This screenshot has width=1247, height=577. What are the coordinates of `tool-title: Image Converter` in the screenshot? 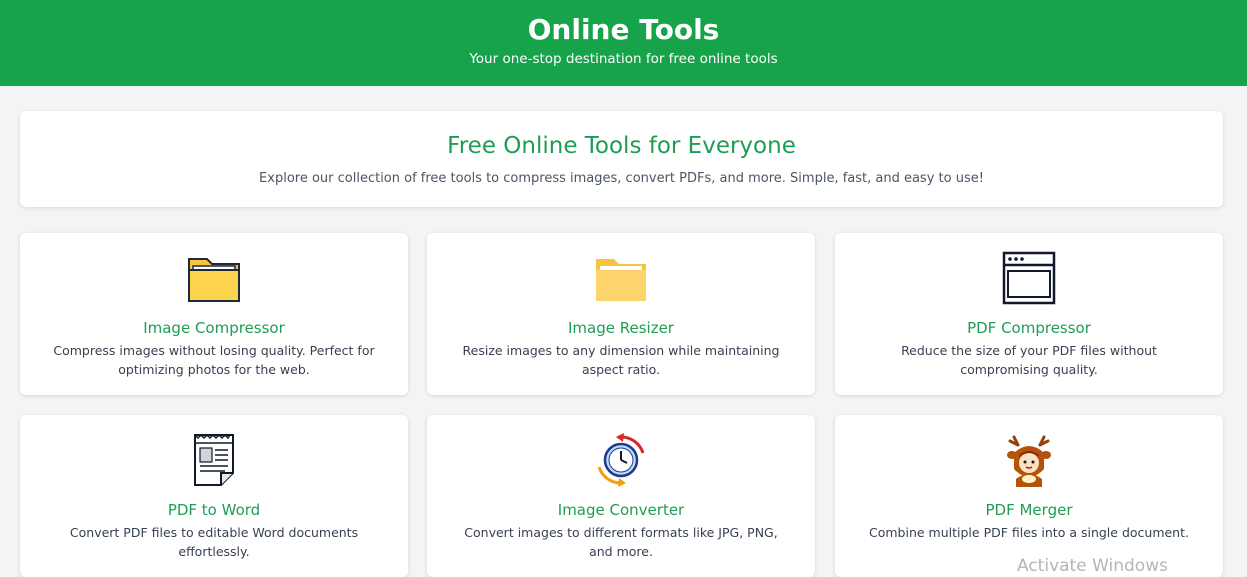 It's located at (621, 510).